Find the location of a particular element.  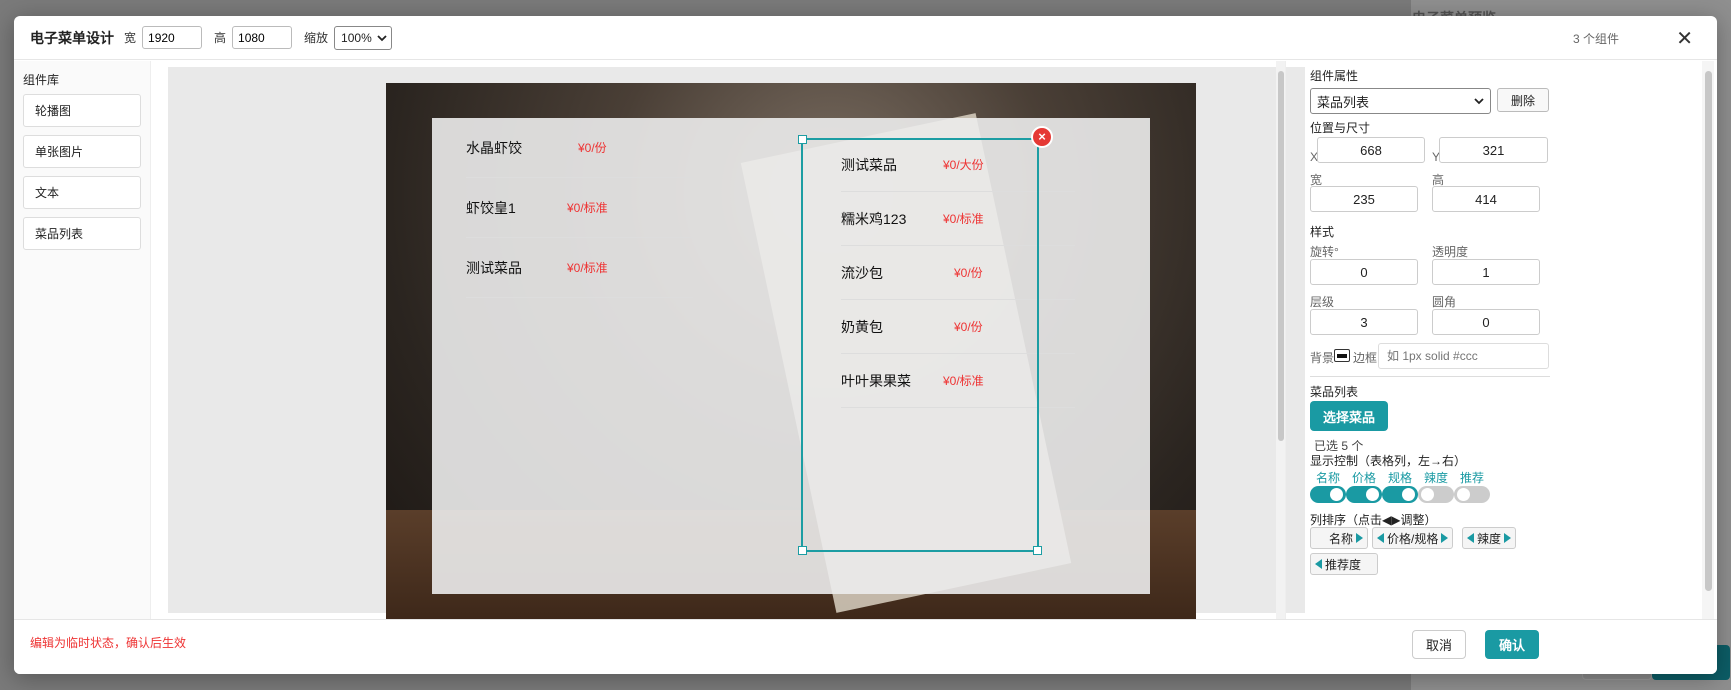

zoom-select: 100% is located at coordinates (363, 37).